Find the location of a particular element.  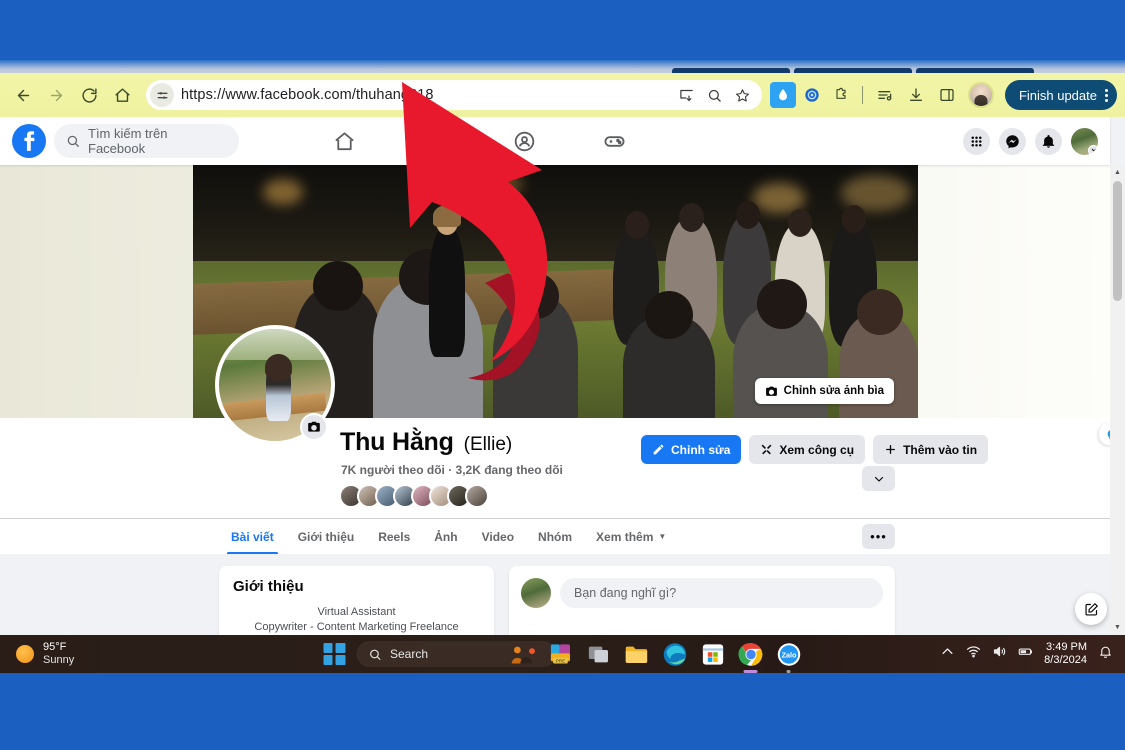

scroll-down-arrow: ▼ is located at coordinates (1117, 627).